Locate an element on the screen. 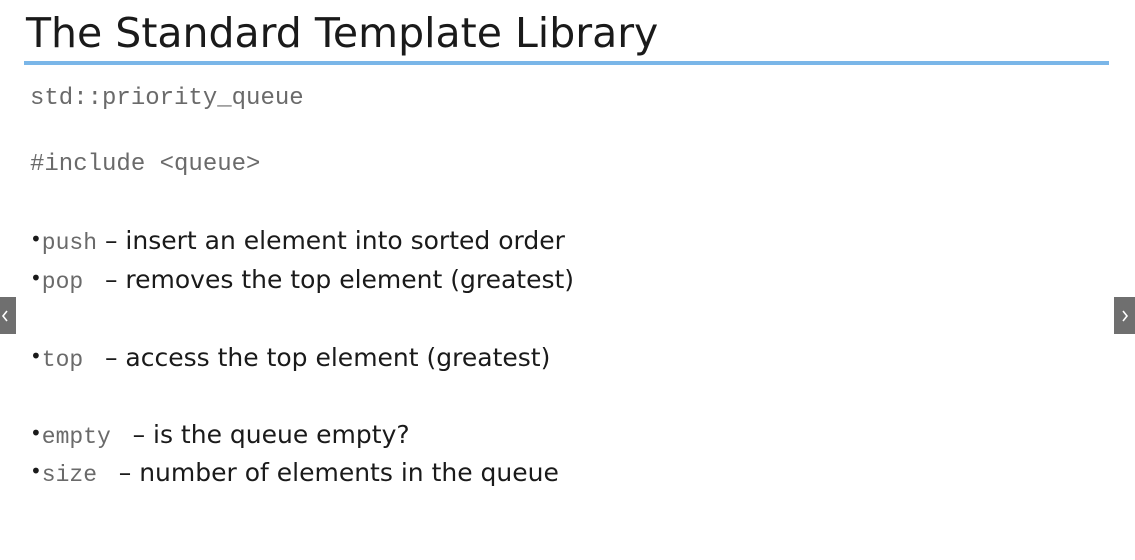 This screenshot has width=1135, height=560. method-name: top is located at coordinates (69, 360).